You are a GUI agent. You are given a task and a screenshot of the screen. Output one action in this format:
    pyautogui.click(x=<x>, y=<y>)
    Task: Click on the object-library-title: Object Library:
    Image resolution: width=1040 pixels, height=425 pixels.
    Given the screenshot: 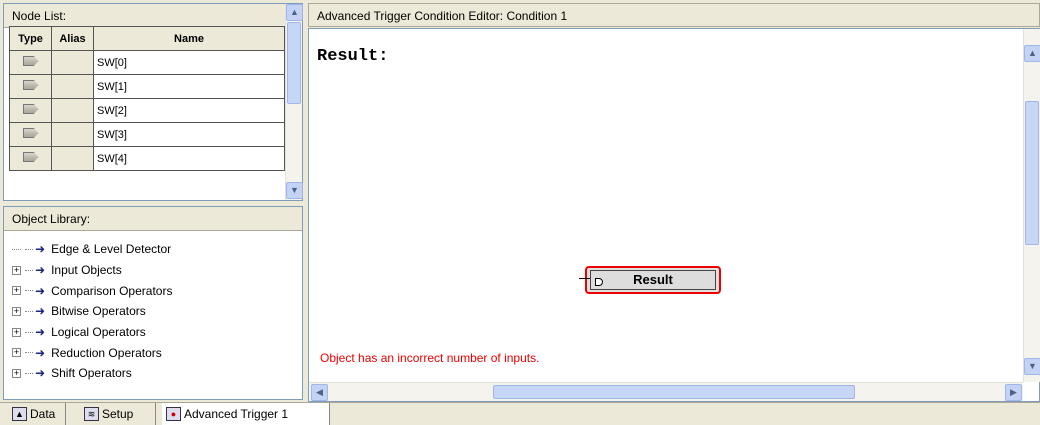 What is the action you would take?
    pyautogui.click(x=153, y=219)
    